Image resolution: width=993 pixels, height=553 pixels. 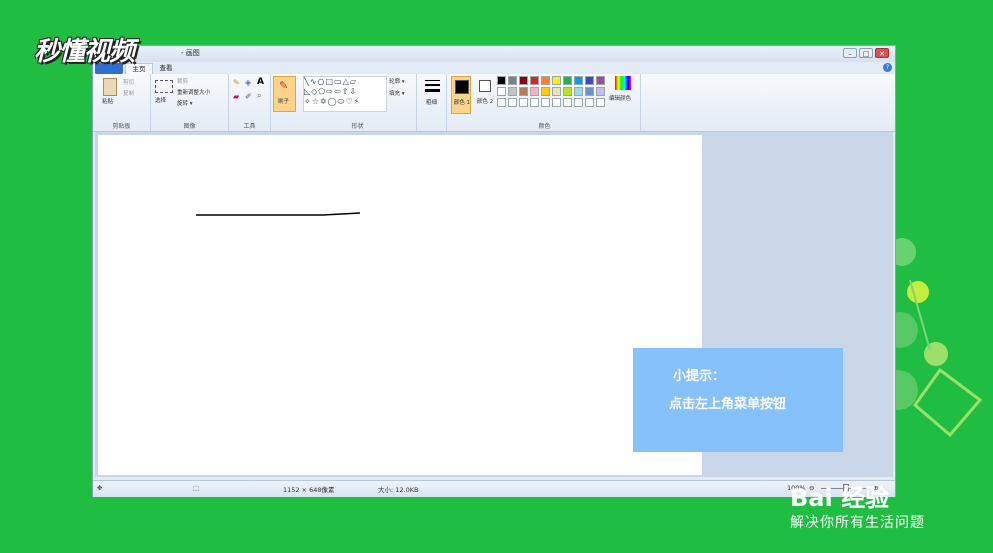 I want to click on eraser-icon: ▰, so click(x=236, y=96).